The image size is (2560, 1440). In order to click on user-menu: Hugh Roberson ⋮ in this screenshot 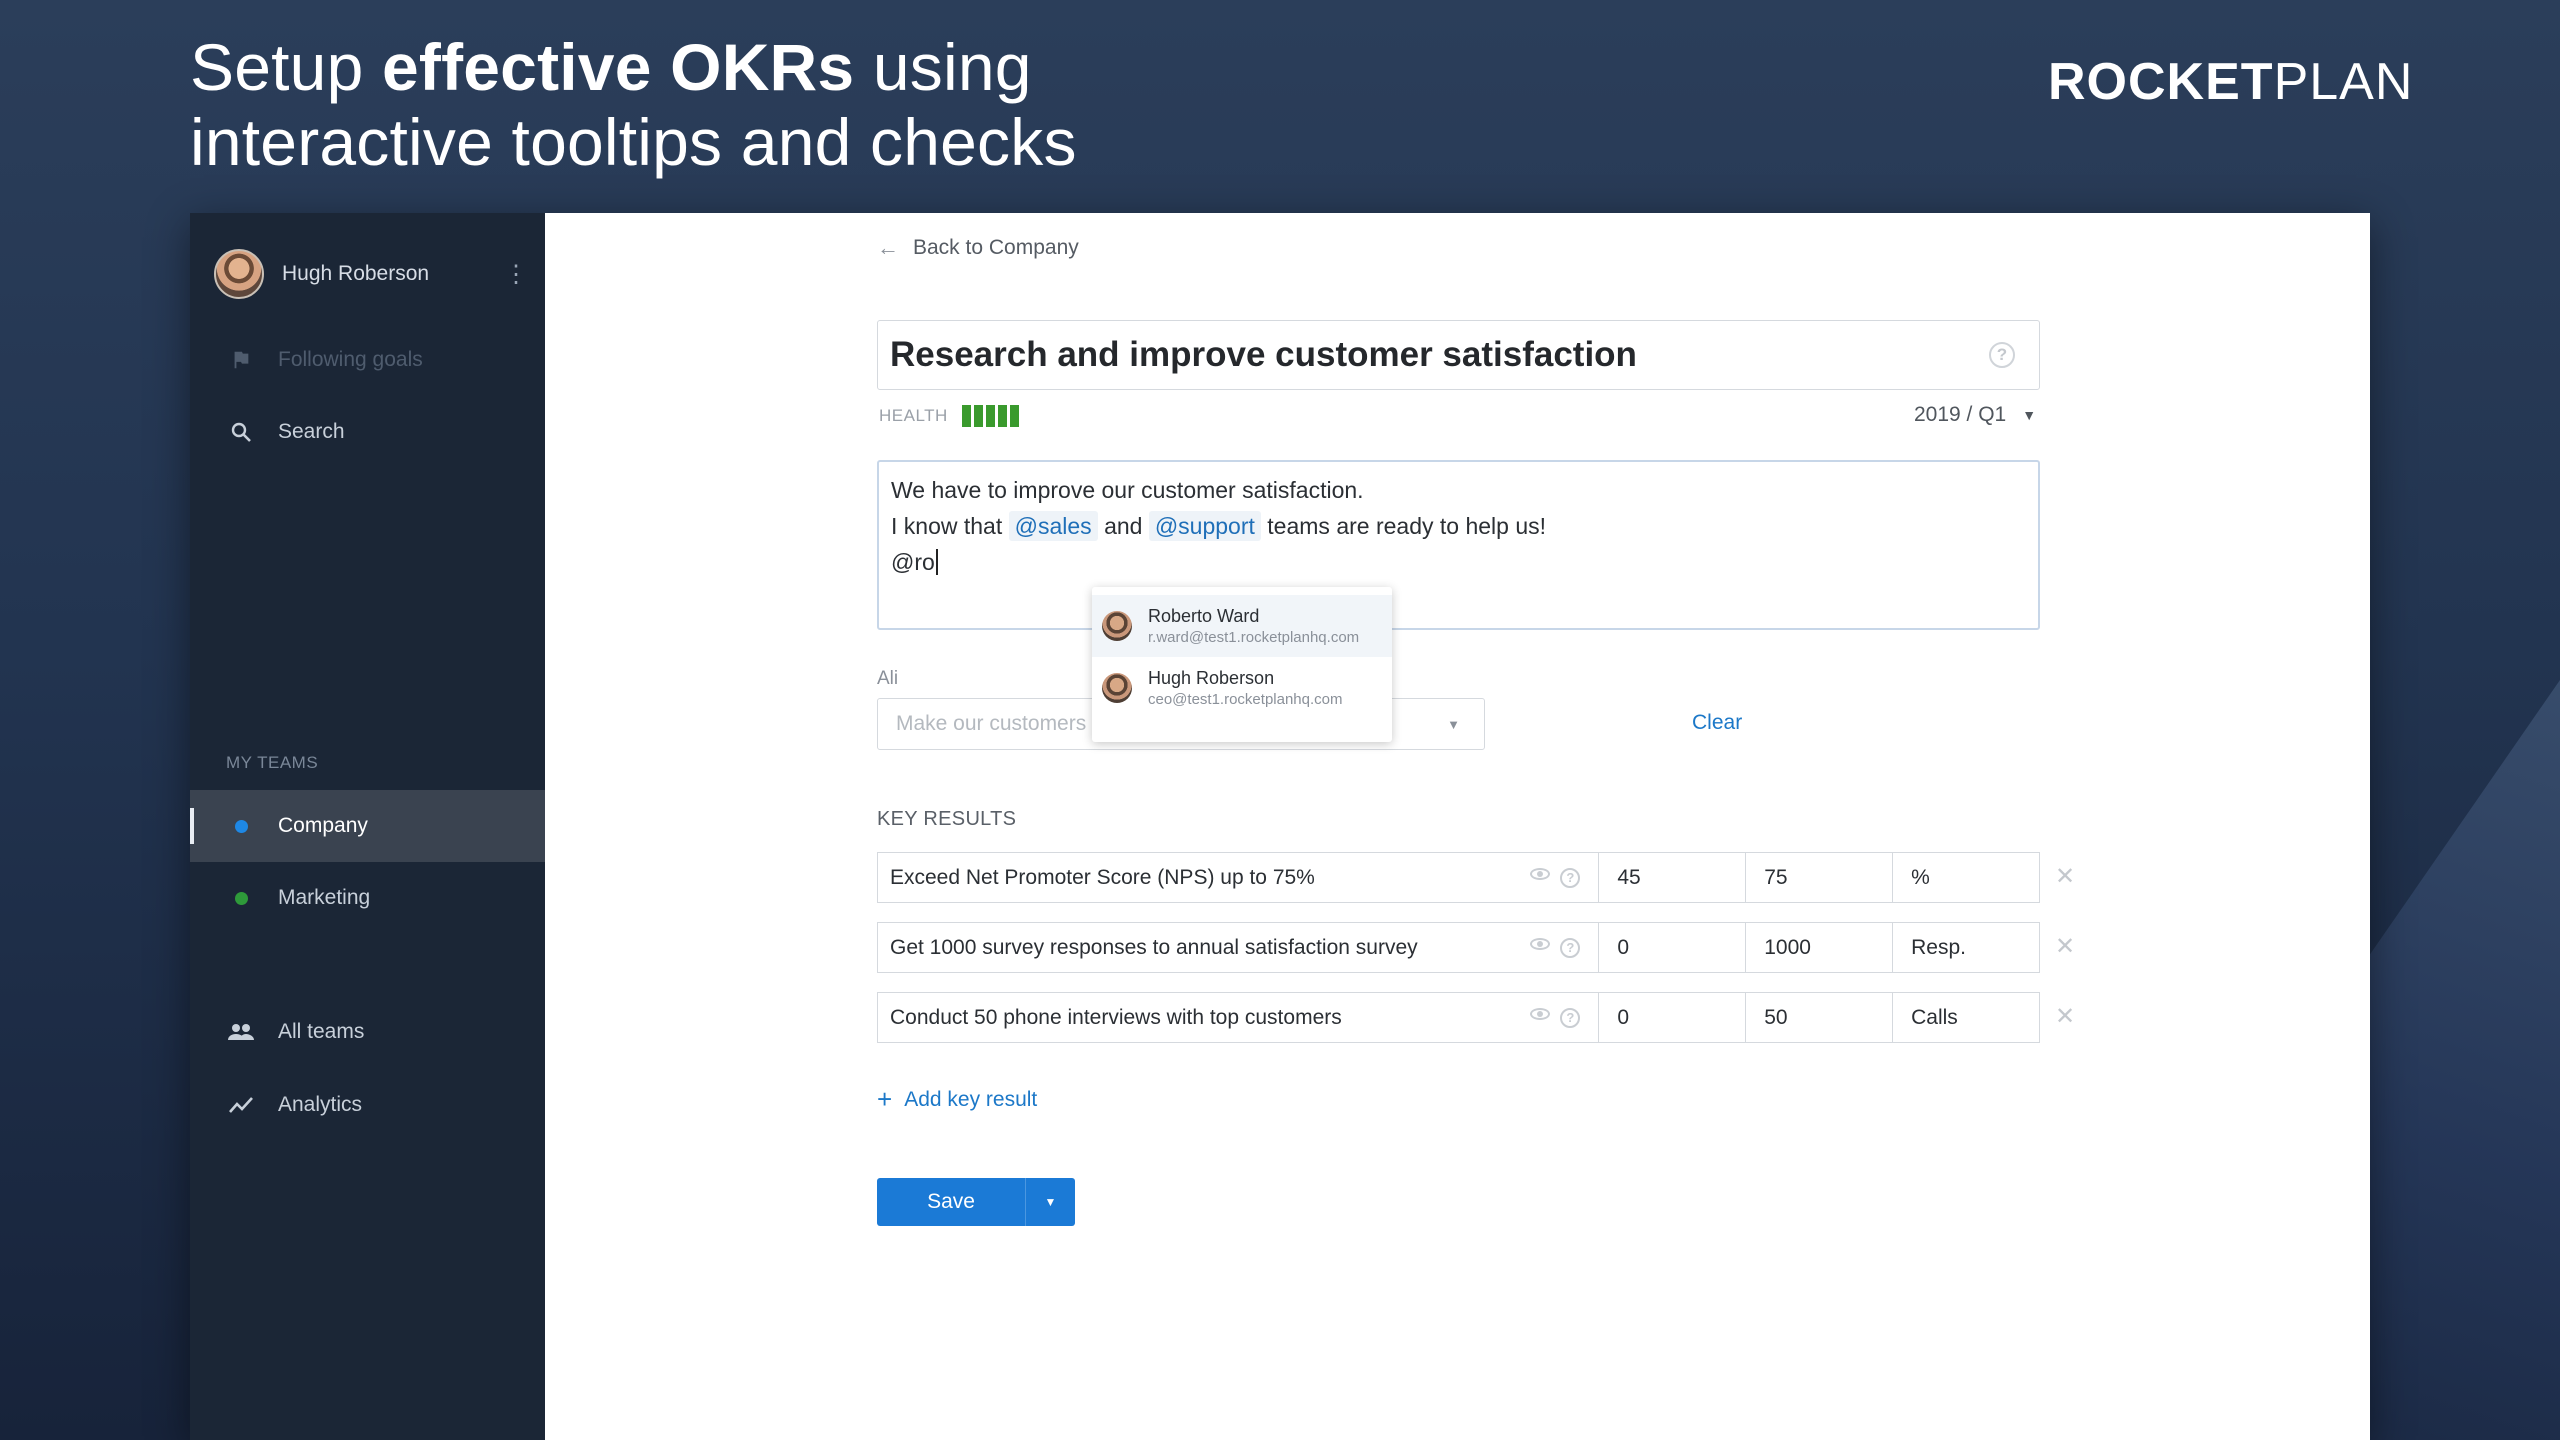, I will do `click(371, 274)`.